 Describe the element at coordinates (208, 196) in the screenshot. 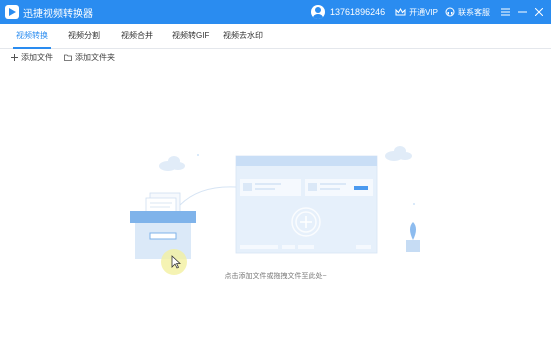

I see `connector-line` at that location.